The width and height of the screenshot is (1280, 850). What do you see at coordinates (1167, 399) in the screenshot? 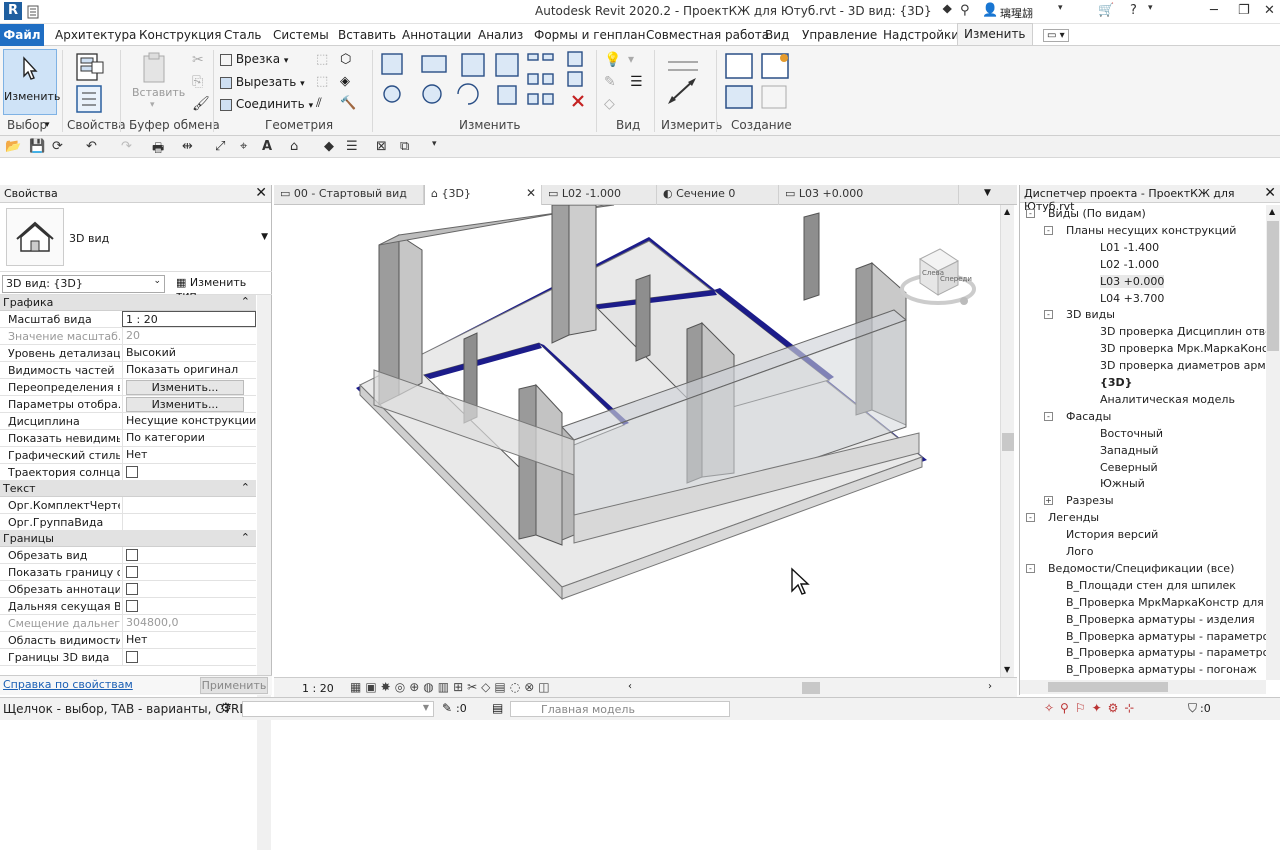
I see `browser-node: Аналитическая модель` at bounding box center [1167, 399].